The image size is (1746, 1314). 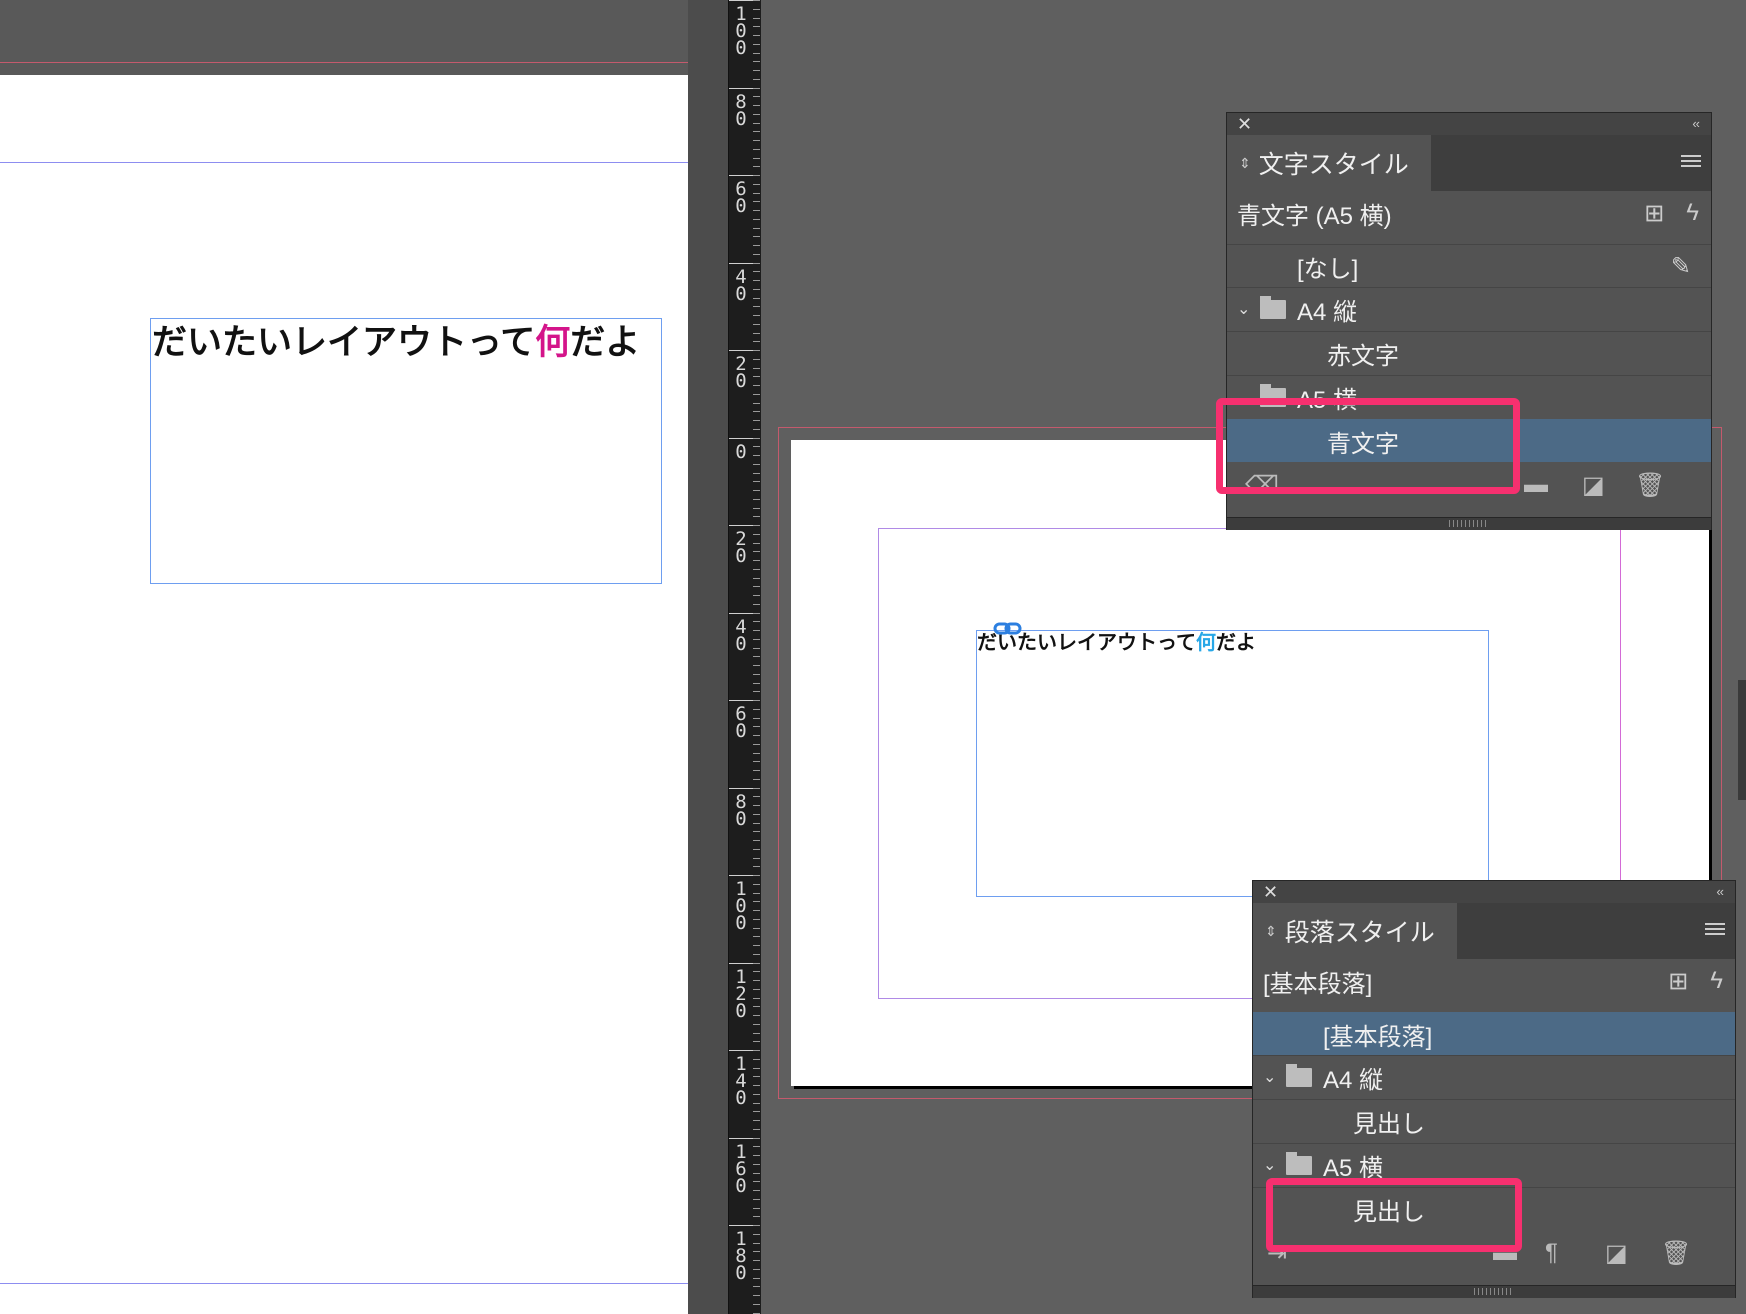 What do you see at coordinates (1742, 740) in the screenshot?
I see `scrollbar` at bounding box center [1742, 740].